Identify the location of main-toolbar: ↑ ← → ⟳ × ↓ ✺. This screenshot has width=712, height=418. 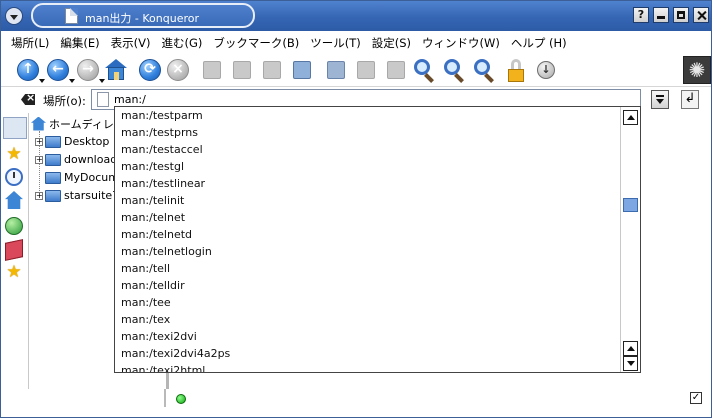
(356, 71).